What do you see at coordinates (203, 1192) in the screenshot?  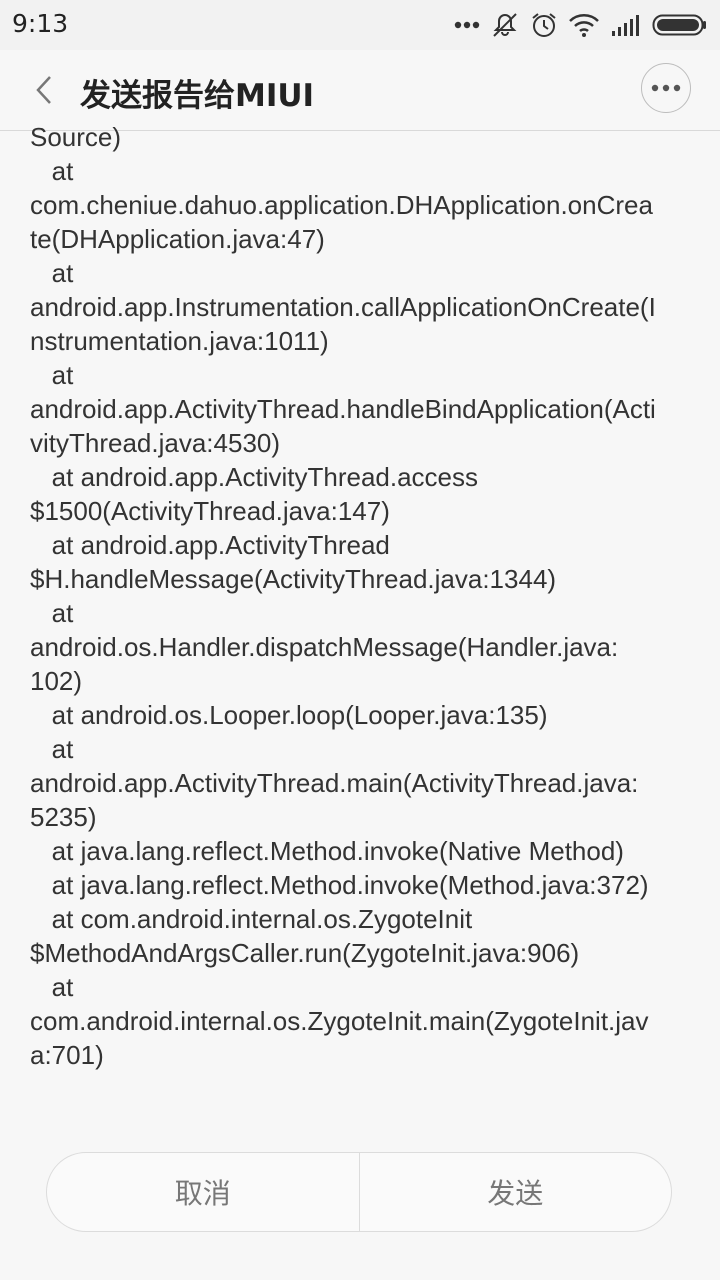 I see `cancel-button: 取消` at bounding box center [203, 1192].